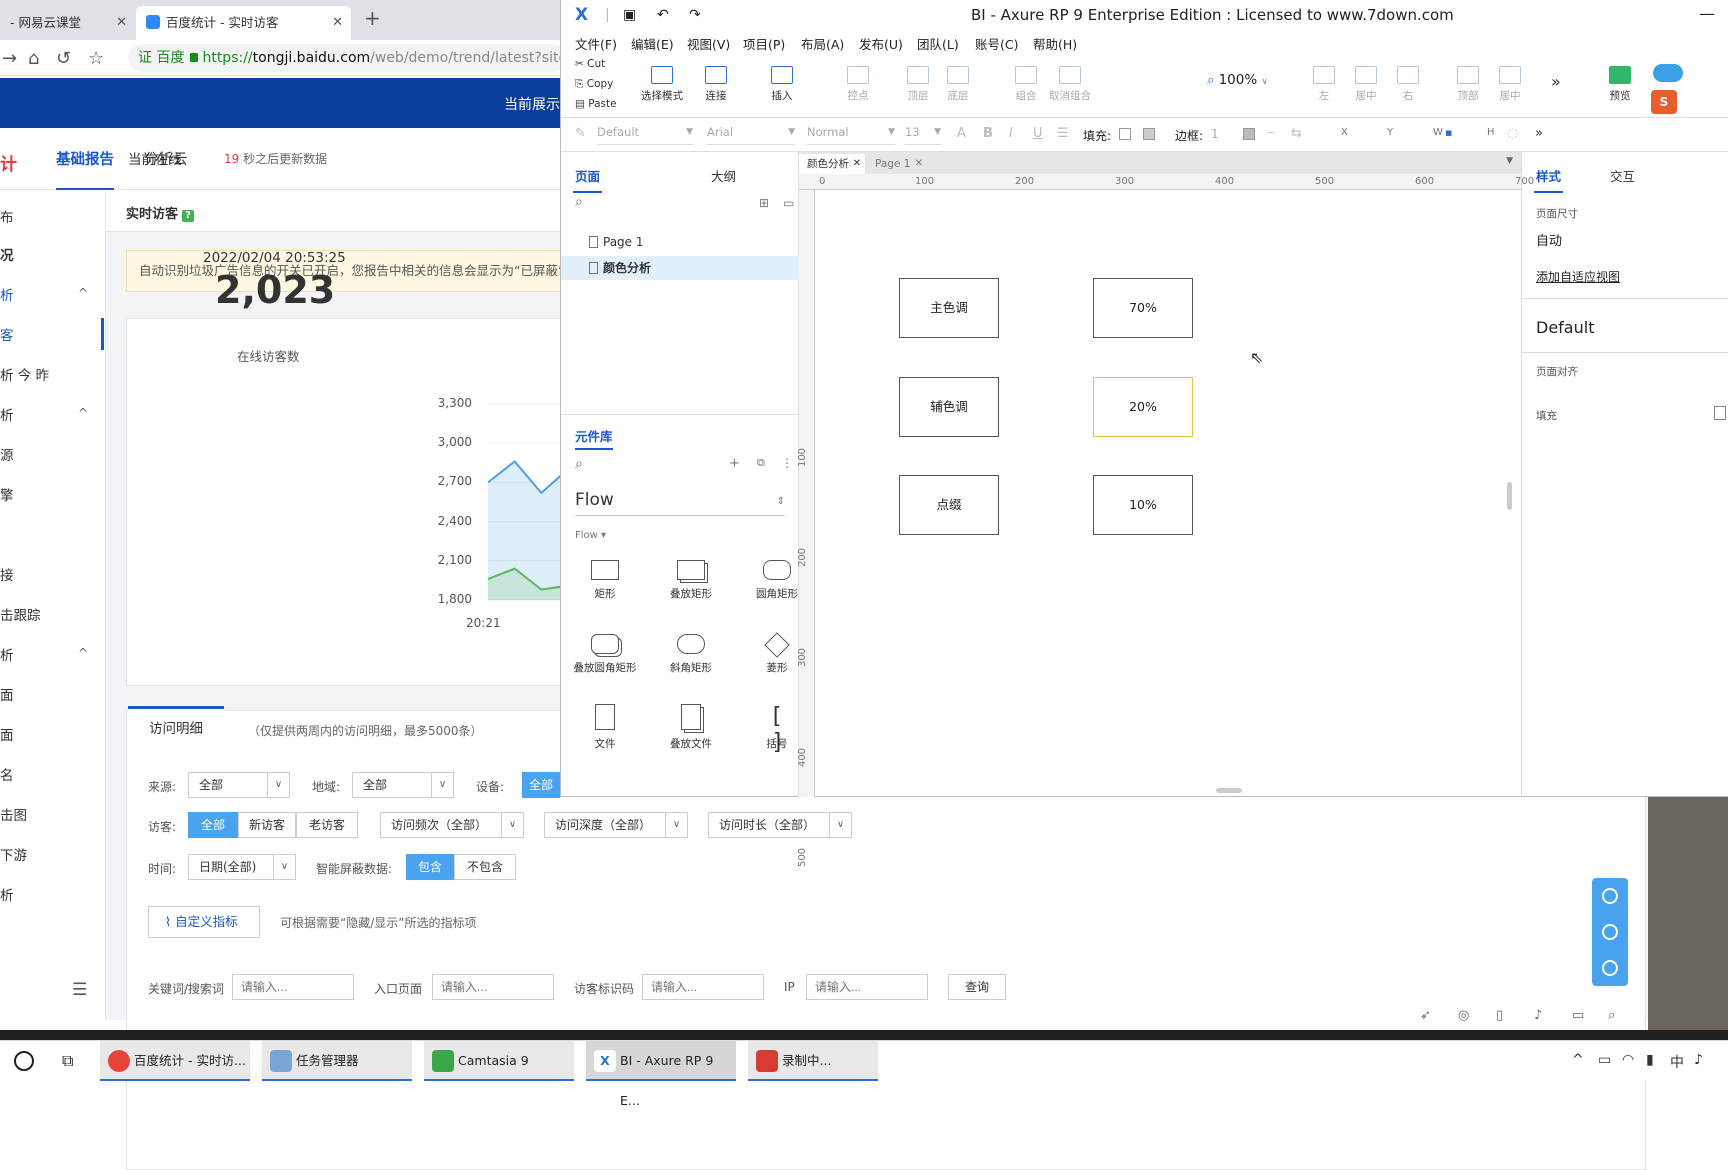  Describe the element at coordinates (587, 179) in the screenshot. I see `tab-pages: 页面` at that location.